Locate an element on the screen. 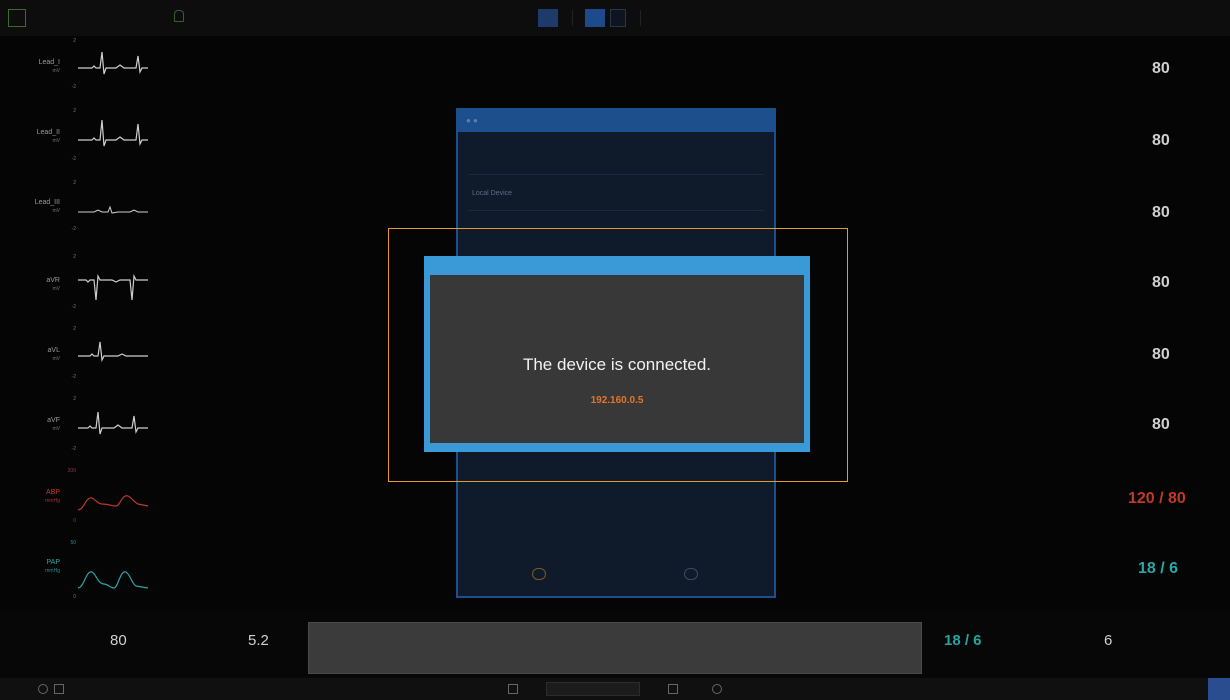  bell-icon is located at coordinates (179, 16).